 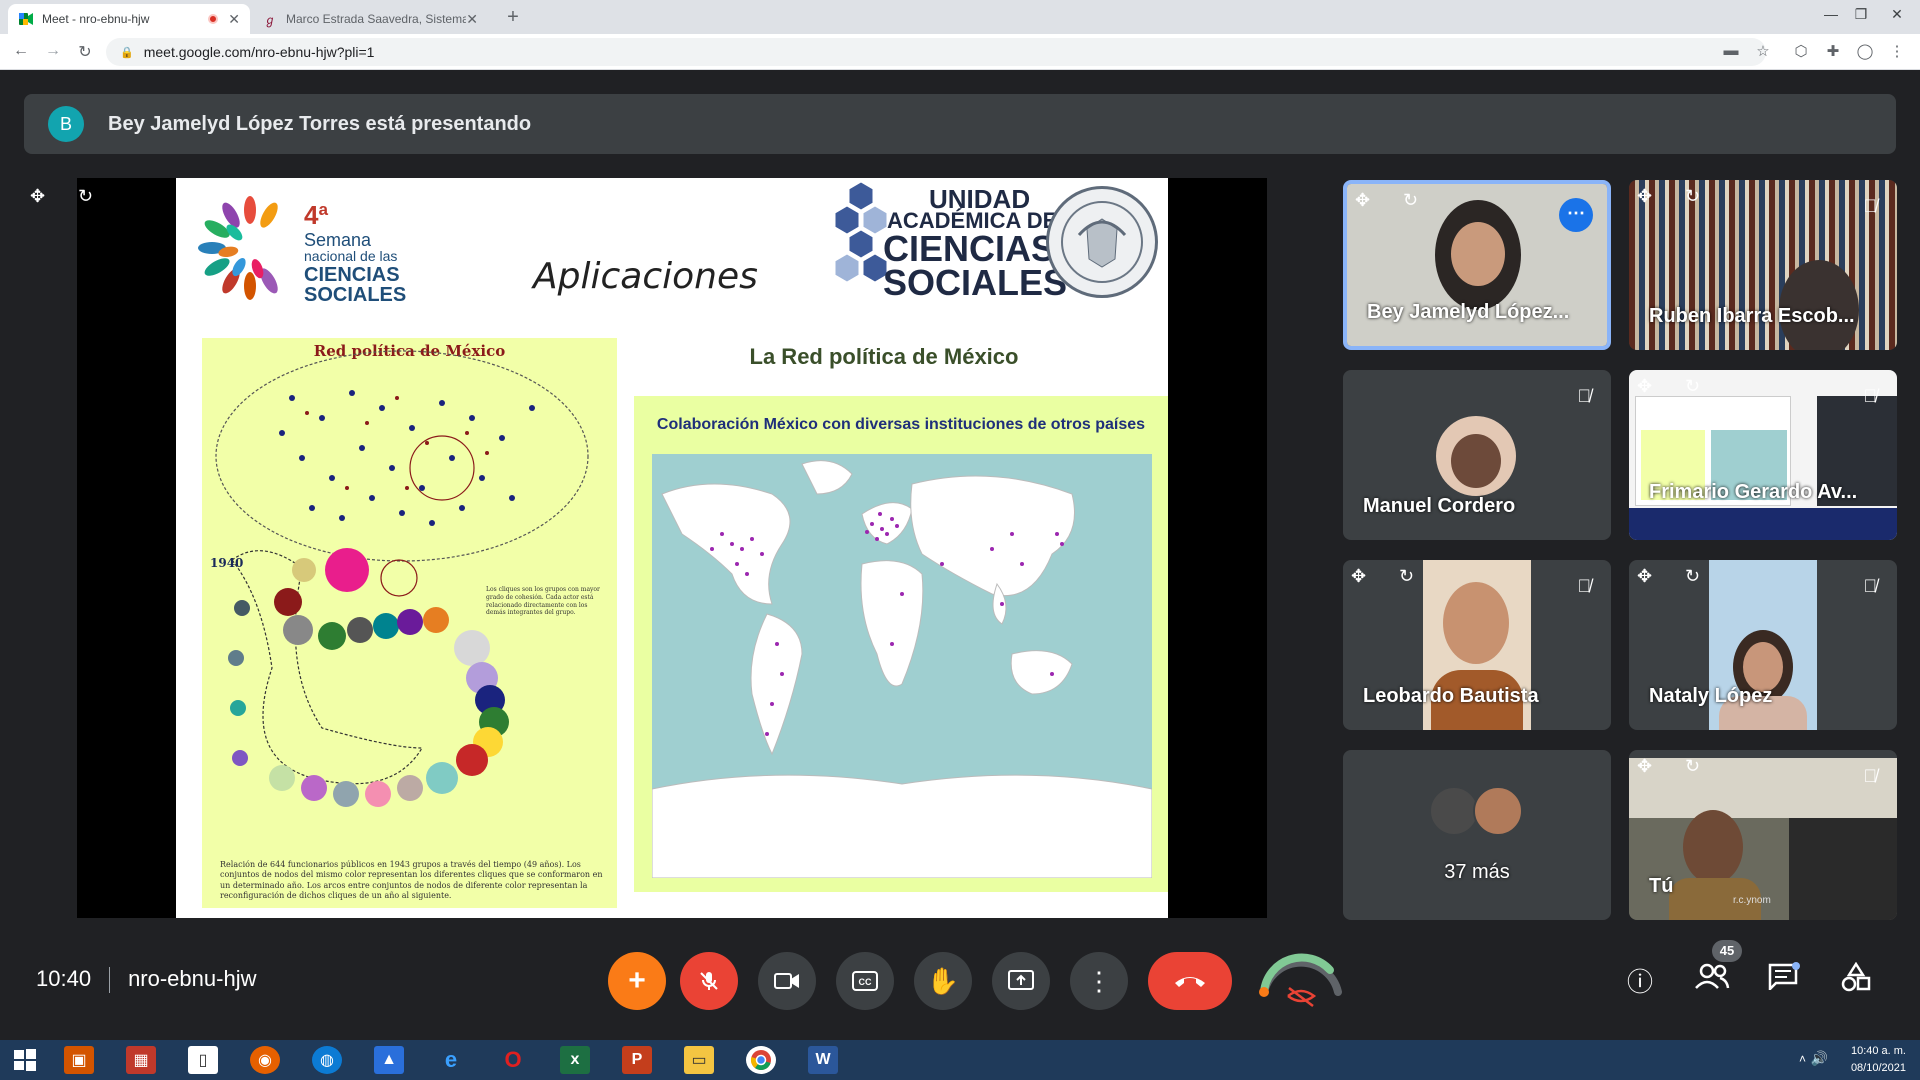 I want to click on tab-meet: Meet - nro-ebnu-hjw ✕, so click(x=129, y=19).